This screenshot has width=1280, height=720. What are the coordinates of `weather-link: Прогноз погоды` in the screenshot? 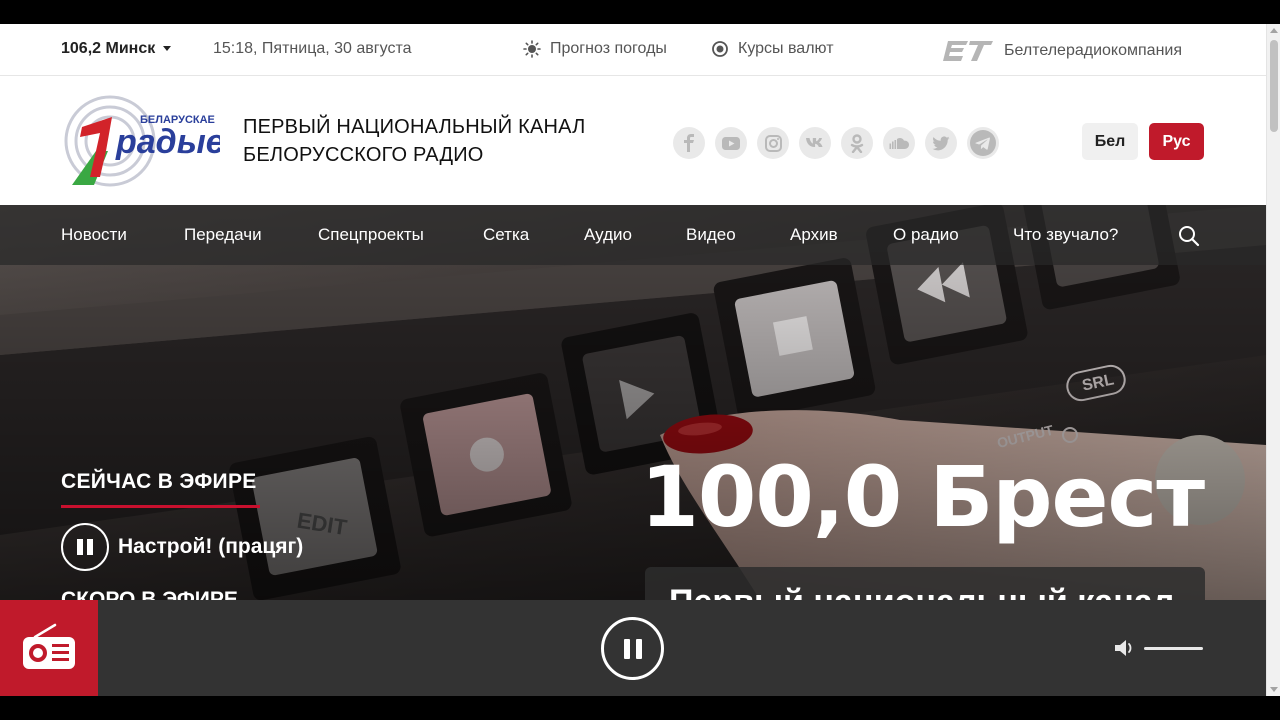 It's located at (595, 49).